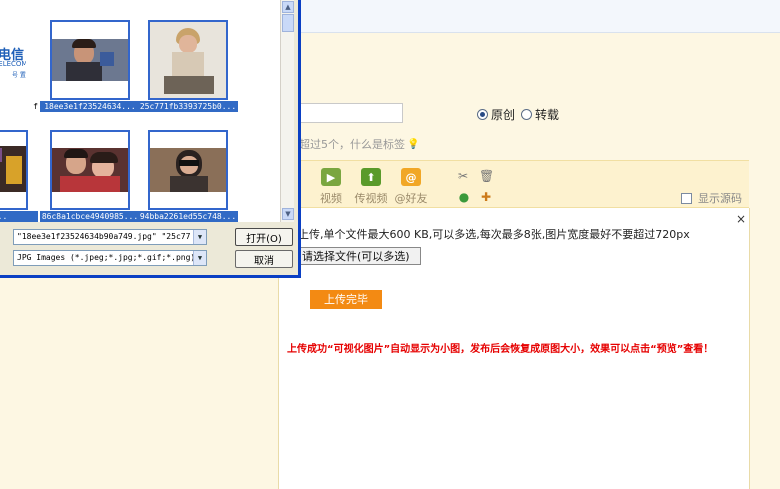 This screenshot has width=780, height=489. Describe the element at coordinates (371, 198) in the screenshot. I see `upload-video-label: 传视频` at that location.